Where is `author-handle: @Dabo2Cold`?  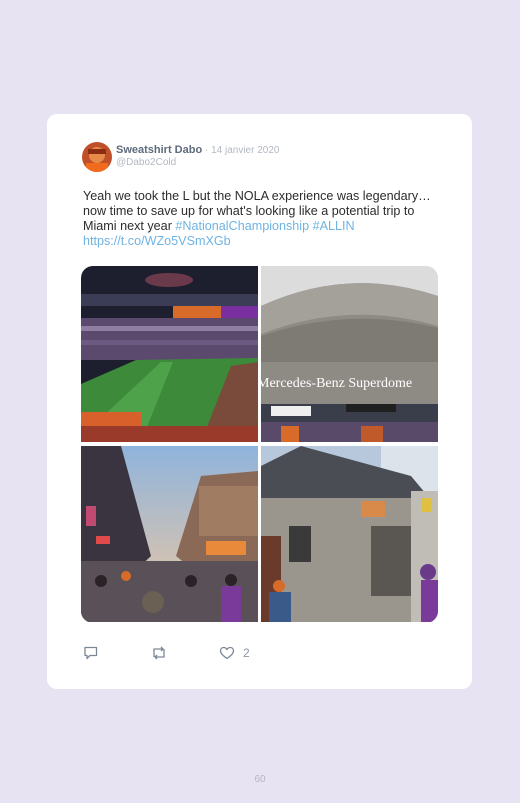
author-handle: @Dabo2Cold is located at coordinates (146, 162).